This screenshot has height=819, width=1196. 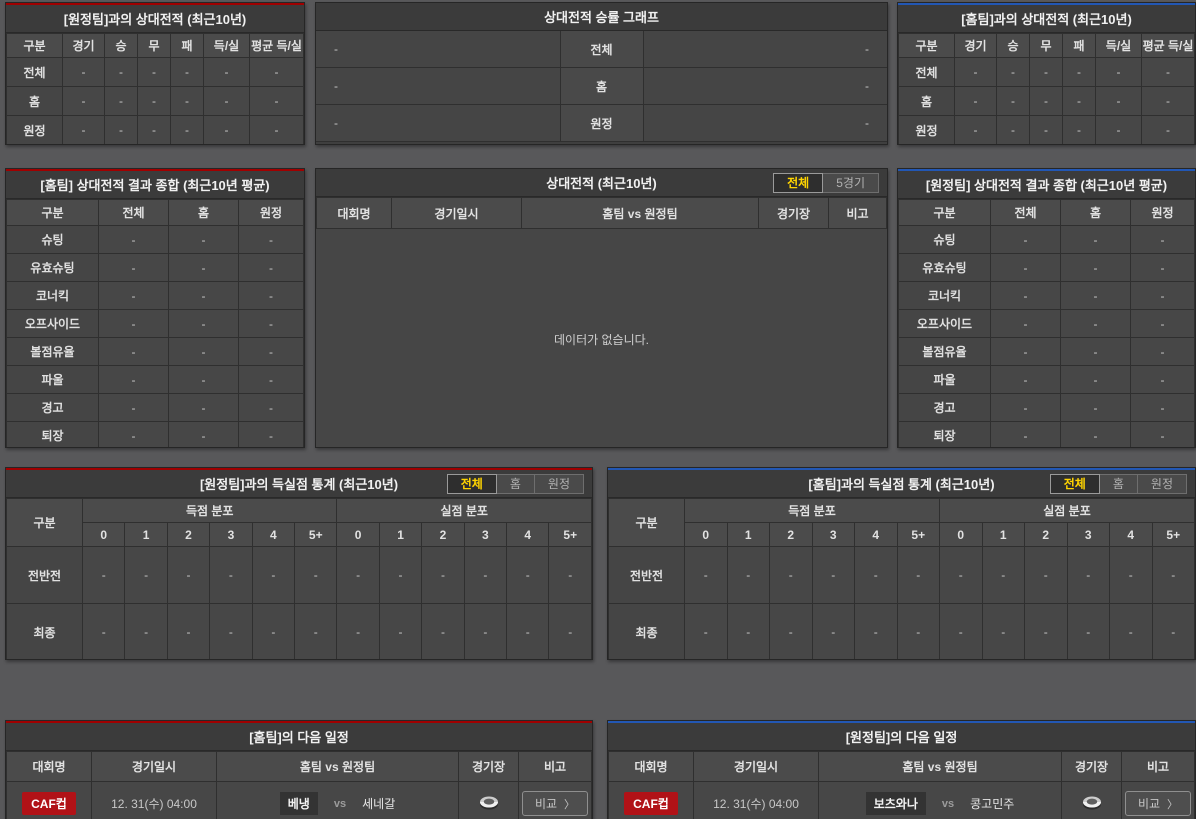 What do you see at coordinates (52, 434) in the screenshot?
I see `row-label: 퇴장` at bounding box center [52, 434].